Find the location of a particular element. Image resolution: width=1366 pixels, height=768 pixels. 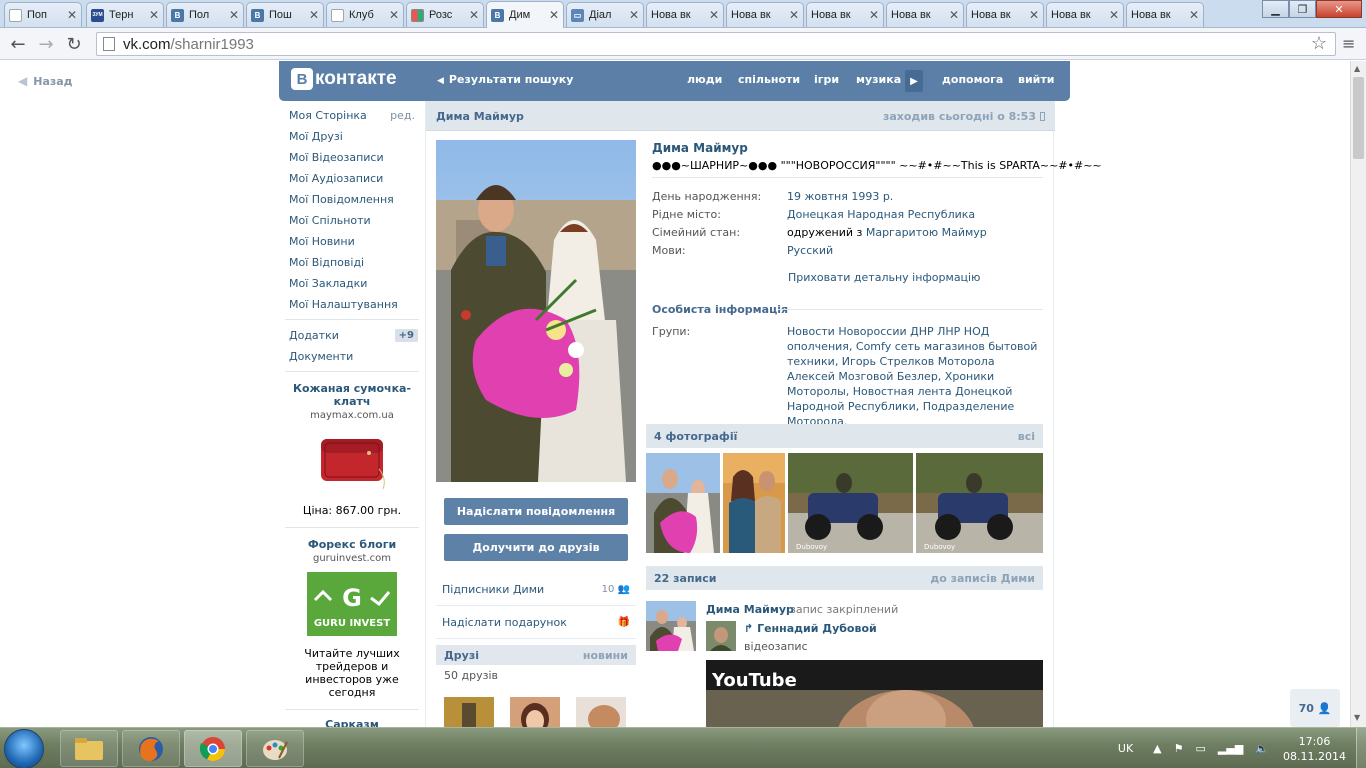

sidebar-item-bookmarks: Мої Закладки is located at coordinates (352, 283).